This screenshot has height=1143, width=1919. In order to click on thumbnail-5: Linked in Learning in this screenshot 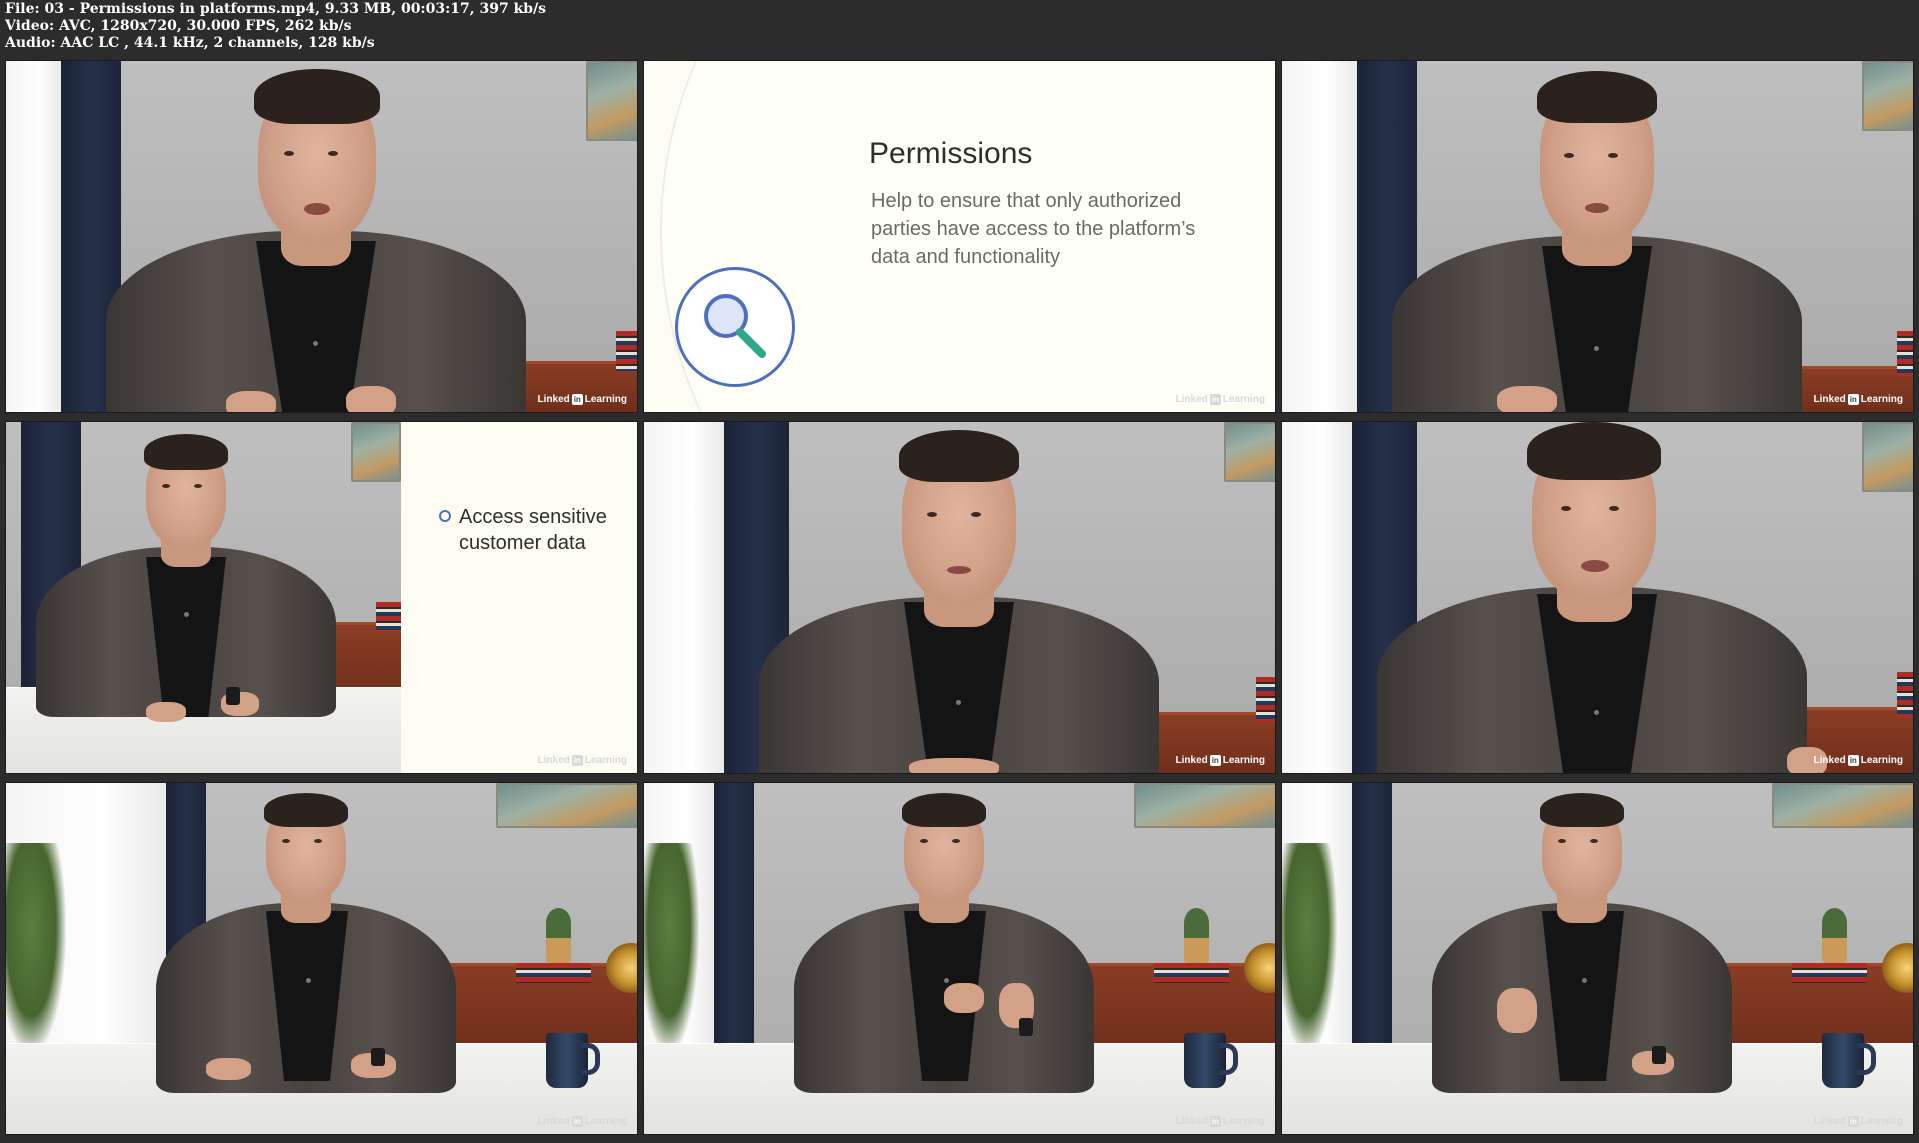, I will do `click(959, 597)`.